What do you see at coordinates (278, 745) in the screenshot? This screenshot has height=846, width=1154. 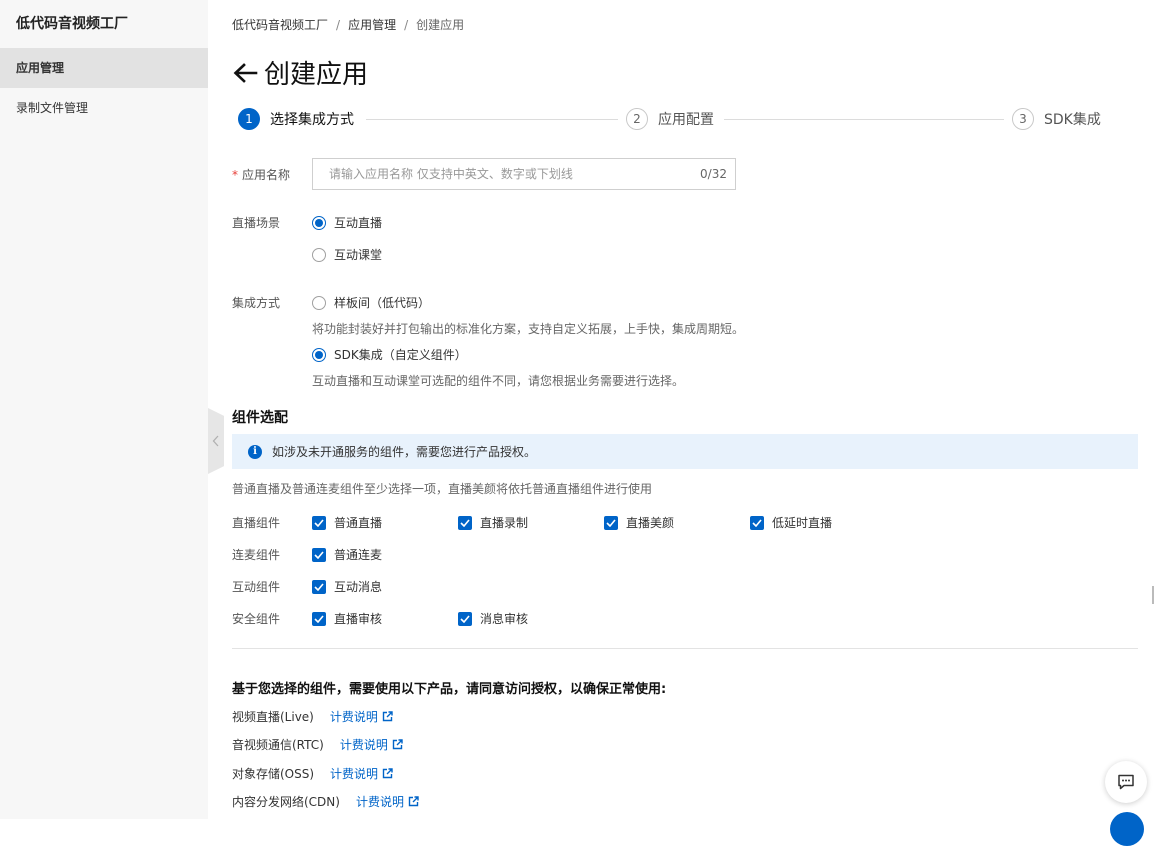 I see `product-name: 音视频通信(RTC)` at bounding box center [278, 745].